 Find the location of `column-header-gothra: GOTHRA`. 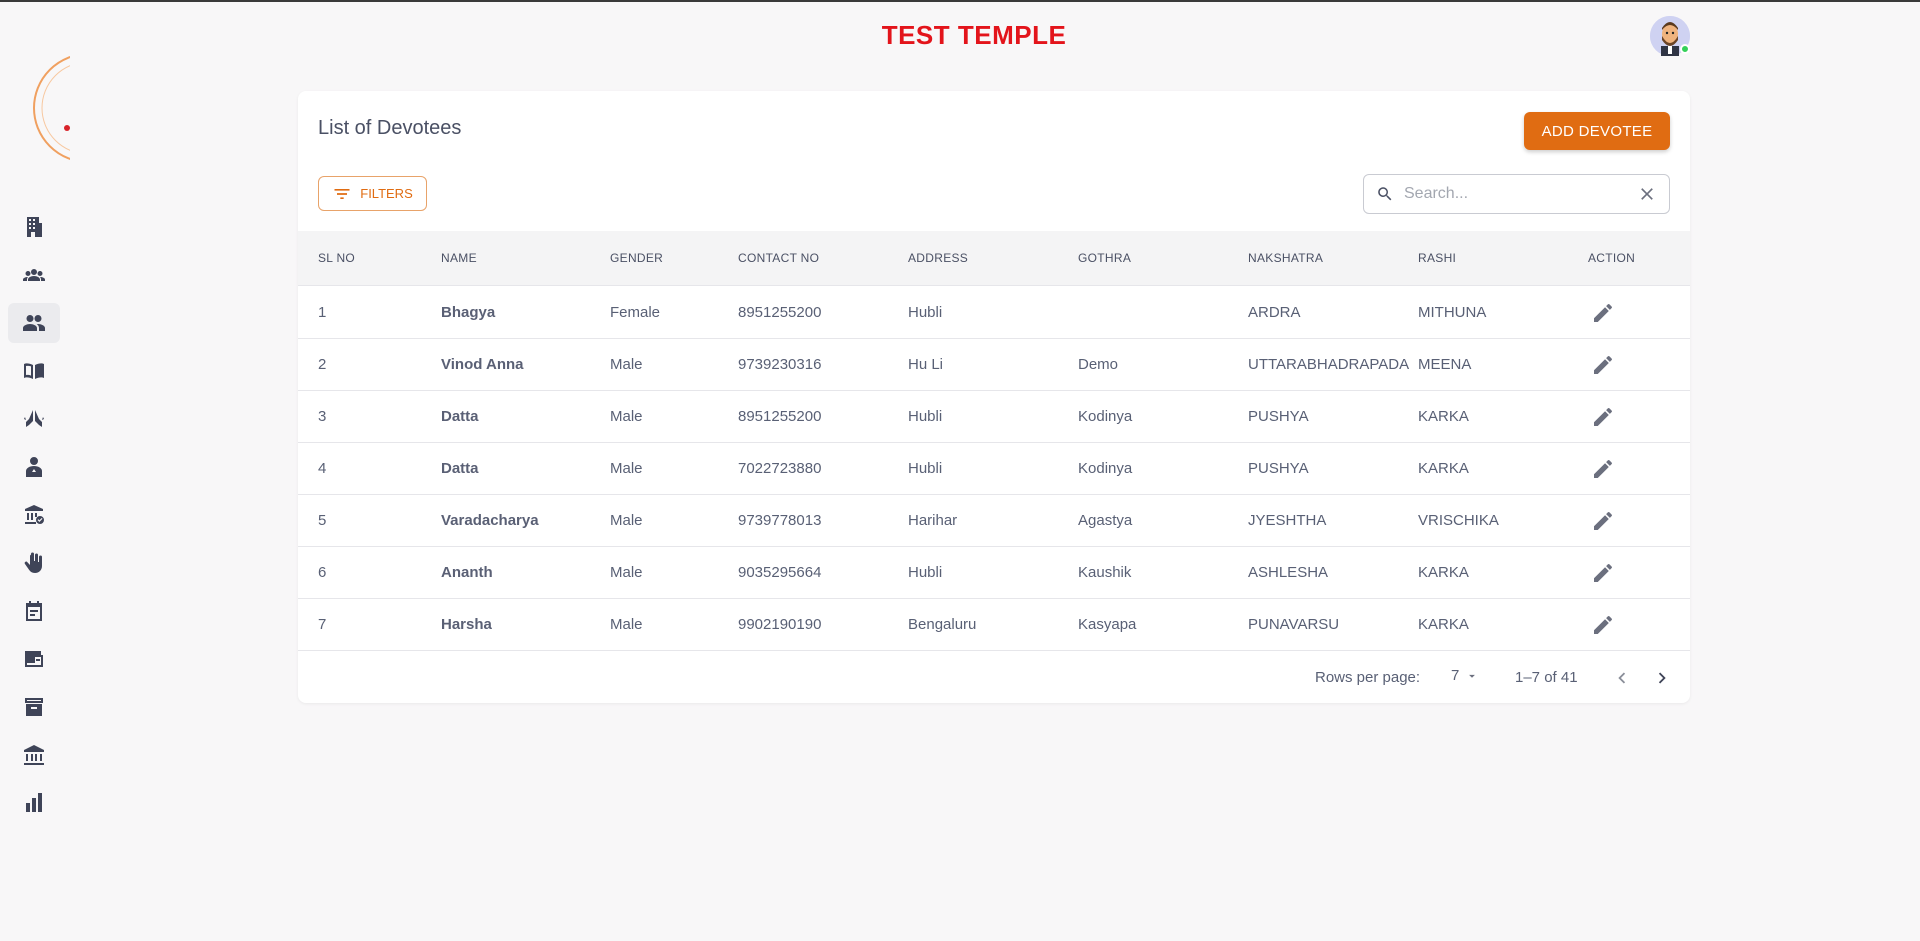

column-header-gothra: GOTHRA is located at coordinates (1104, 258).